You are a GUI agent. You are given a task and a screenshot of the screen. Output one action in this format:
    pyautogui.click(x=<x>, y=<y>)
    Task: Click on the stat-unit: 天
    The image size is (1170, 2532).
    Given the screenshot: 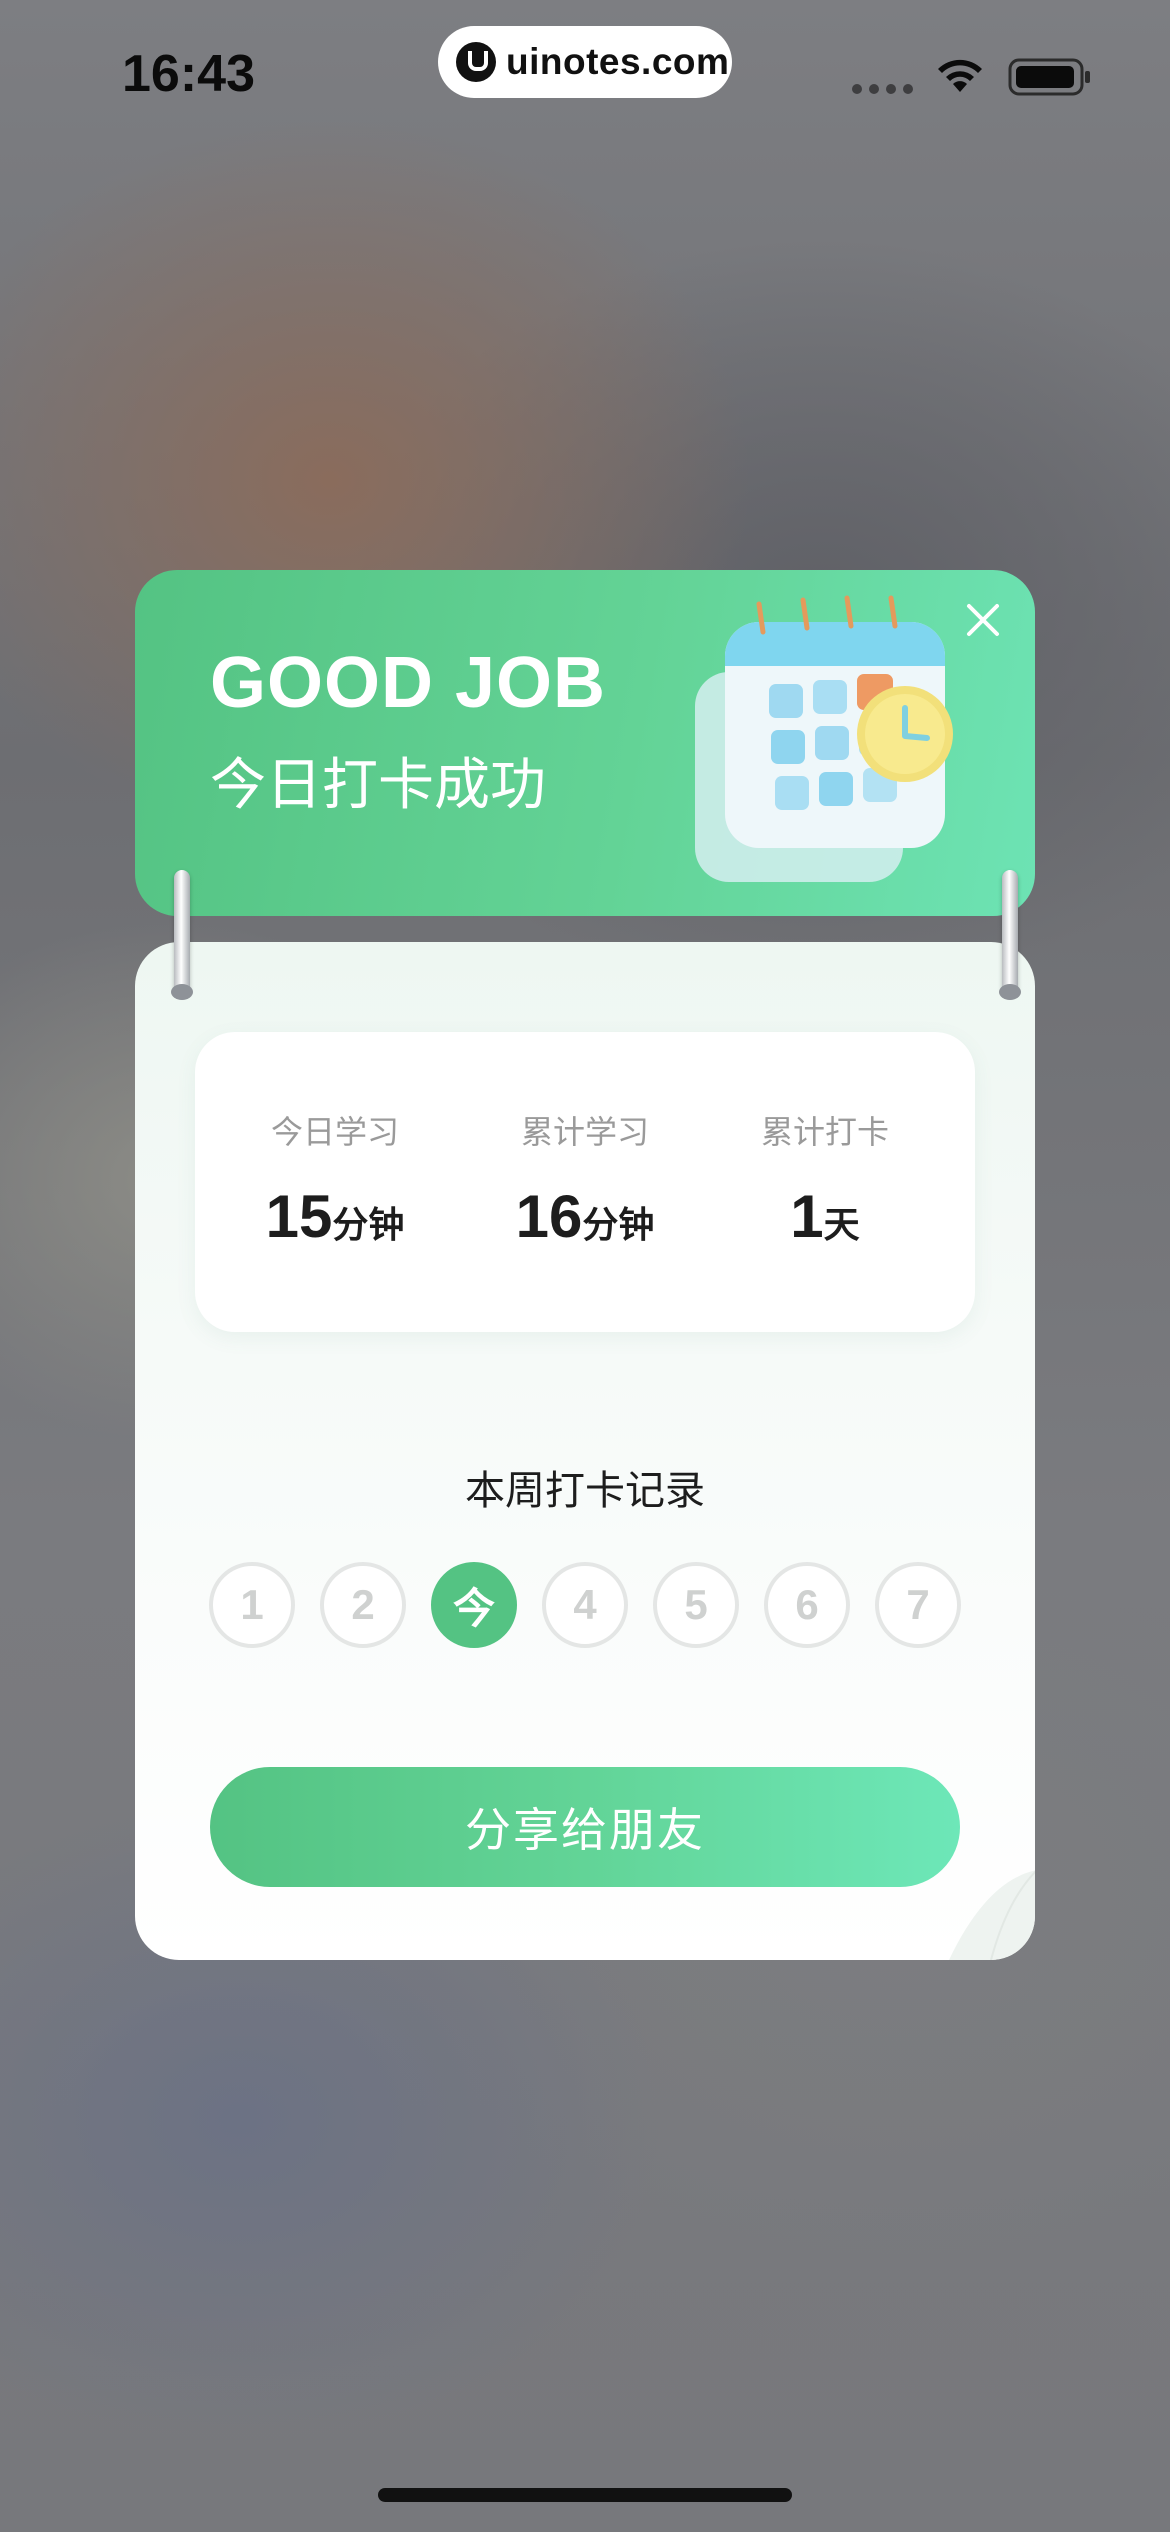 What is the action you would take?
    pyautogui.click(x=841, y=1225)
    